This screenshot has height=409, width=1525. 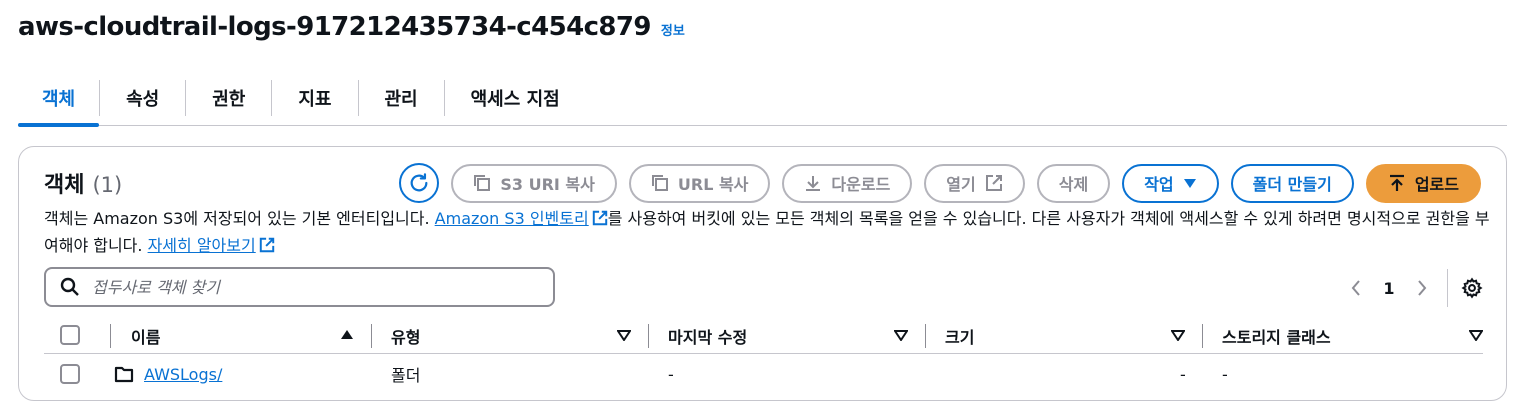 I want to click on learn-more-link: 자세히 알아보기, so click(x=211, y=245).